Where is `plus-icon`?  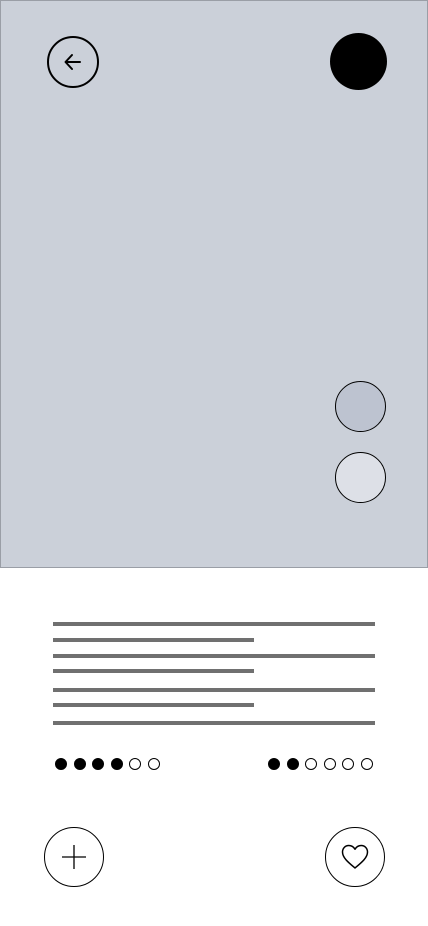
plus-icon is located at coordinates (74, 857).